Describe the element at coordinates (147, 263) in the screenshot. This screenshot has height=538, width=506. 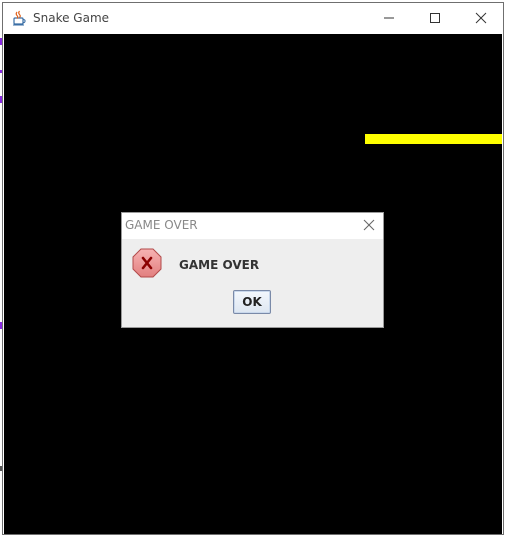
I see `error-icon` at that location.